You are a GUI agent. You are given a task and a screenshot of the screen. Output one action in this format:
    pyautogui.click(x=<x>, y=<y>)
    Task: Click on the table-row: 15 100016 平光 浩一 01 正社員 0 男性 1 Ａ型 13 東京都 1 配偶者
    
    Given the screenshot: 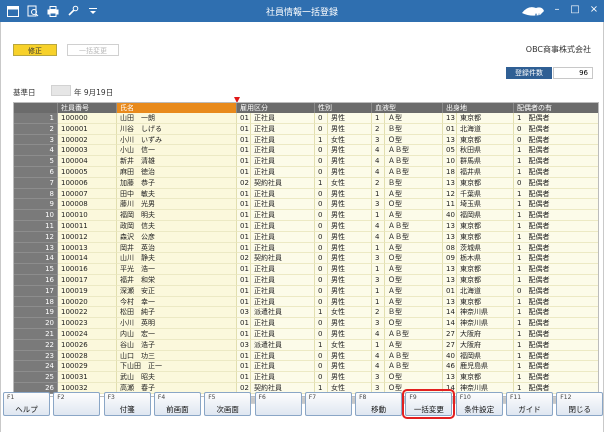 What is the action you would take?
    pyautogui.click(x=306, y=269)
    